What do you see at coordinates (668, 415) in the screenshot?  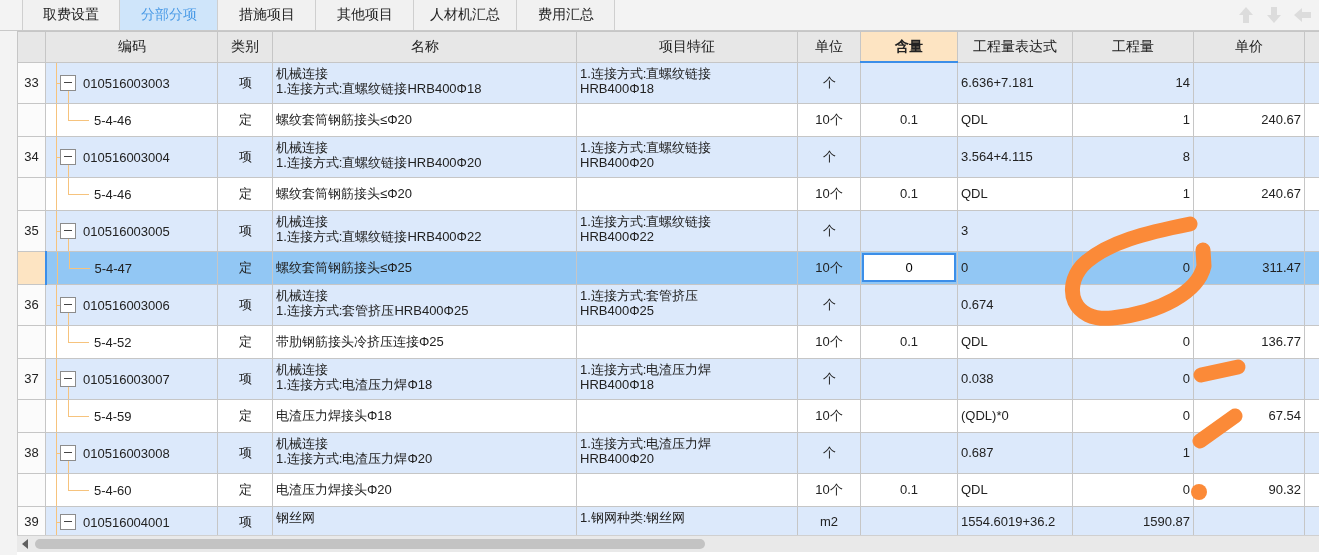 I see `table-row: 5-4-59 定 电渣压力焊接头Φ18 10个 (QDL)*0 0 67.54` at bounding box center [668, 415].